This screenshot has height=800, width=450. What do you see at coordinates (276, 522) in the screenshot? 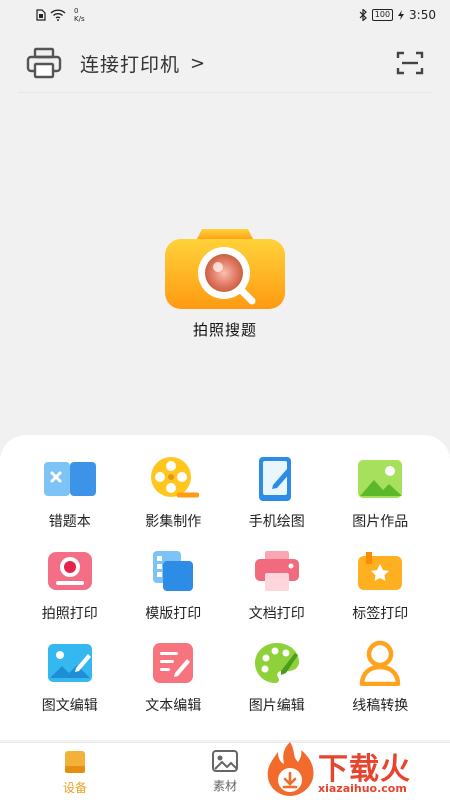
I see `tool-label: 手机绘图` at bounding box center [276, 522].